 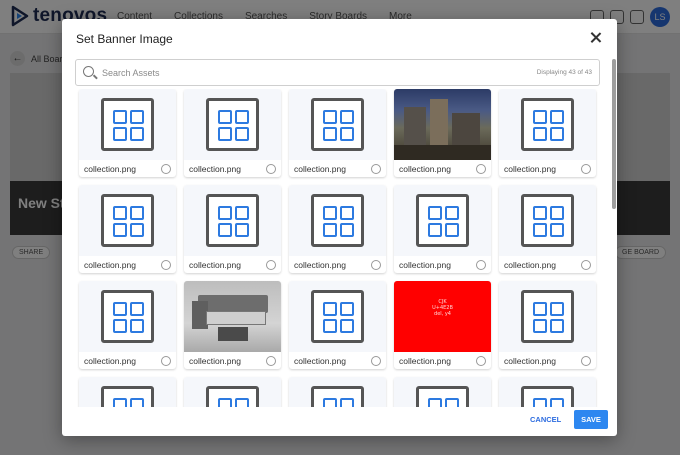 I want to click on city-photo-thumbnail, so click(x=442, y=124).